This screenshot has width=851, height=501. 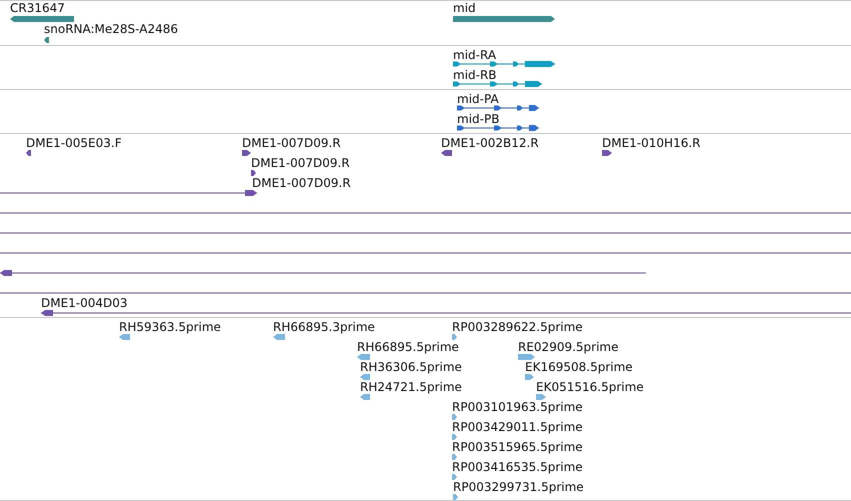 I want to click on feature-label: snoRNA:Me28S-A2486, so click(x=111, y=29).